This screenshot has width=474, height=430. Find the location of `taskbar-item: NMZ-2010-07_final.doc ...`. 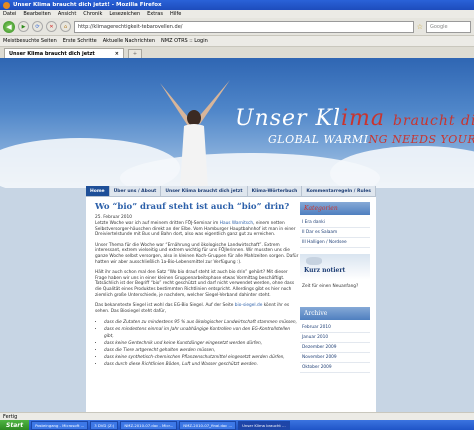

taskbar-item: NMZ-2010-07_final.doc ... is located at coordinates (208, 425).